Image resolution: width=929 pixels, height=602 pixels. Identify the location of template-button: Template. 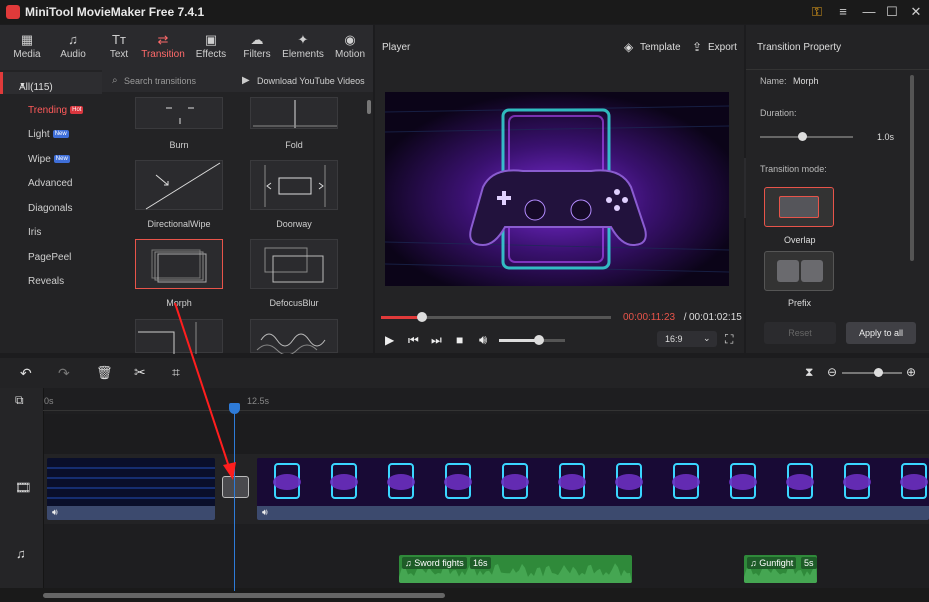
(660, 47).